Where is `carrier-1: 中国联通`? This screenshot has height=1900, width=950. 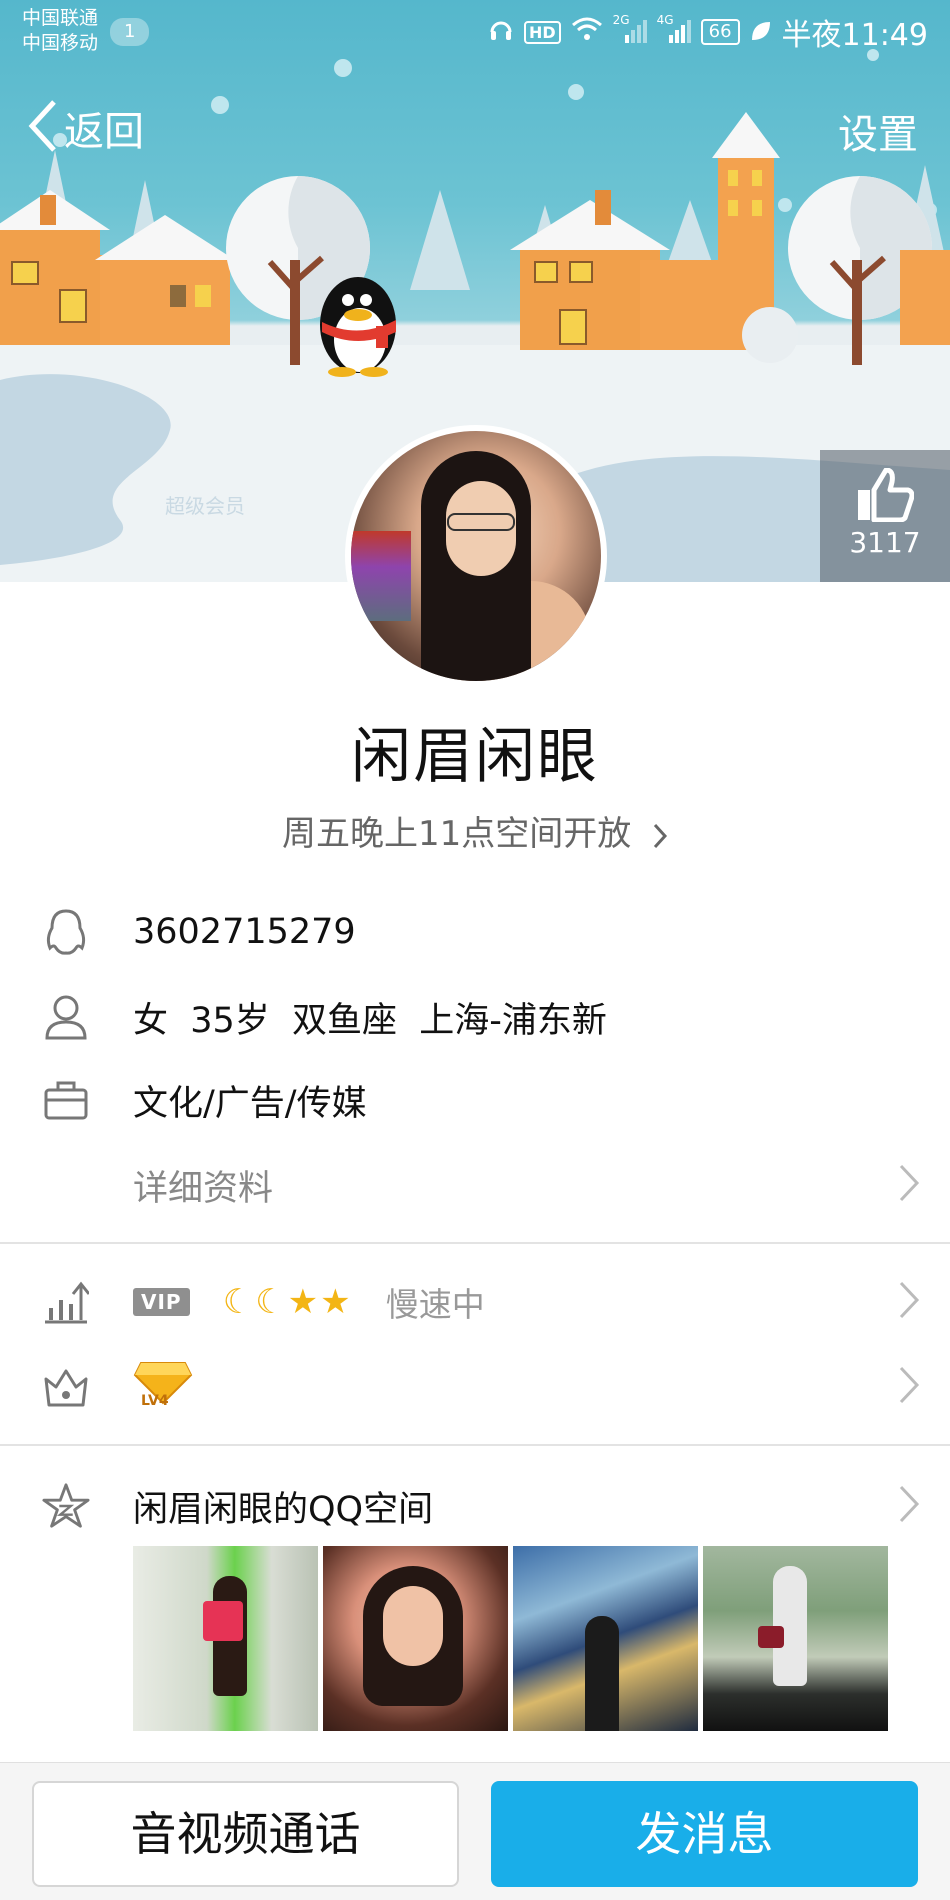 carrier-1: 中国联通 is located at coordinates (60, 18).